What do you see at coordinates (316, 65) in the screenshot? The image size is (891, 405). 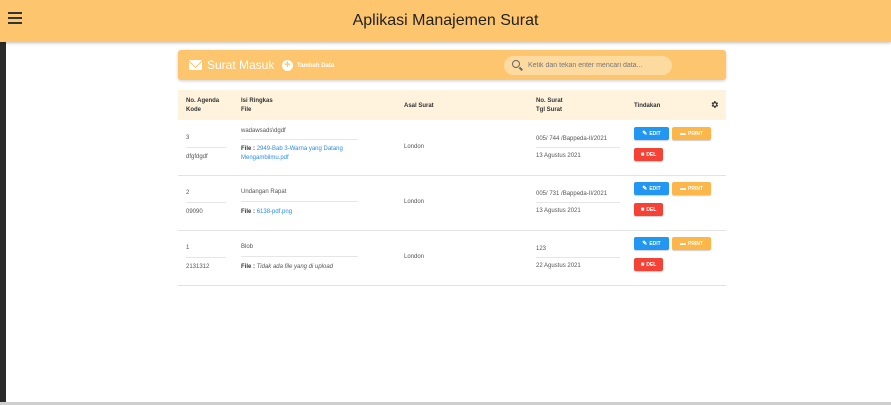 I see `add-data-label: Tambah Data` at bounding box center [316, 65].